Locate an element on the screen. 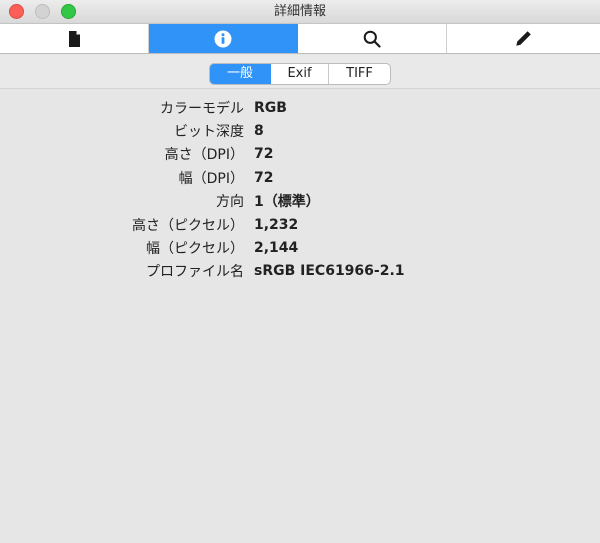 This screenshot has width=600, height=543. info-label: カラーモデル is located at coordinates (202, 108).